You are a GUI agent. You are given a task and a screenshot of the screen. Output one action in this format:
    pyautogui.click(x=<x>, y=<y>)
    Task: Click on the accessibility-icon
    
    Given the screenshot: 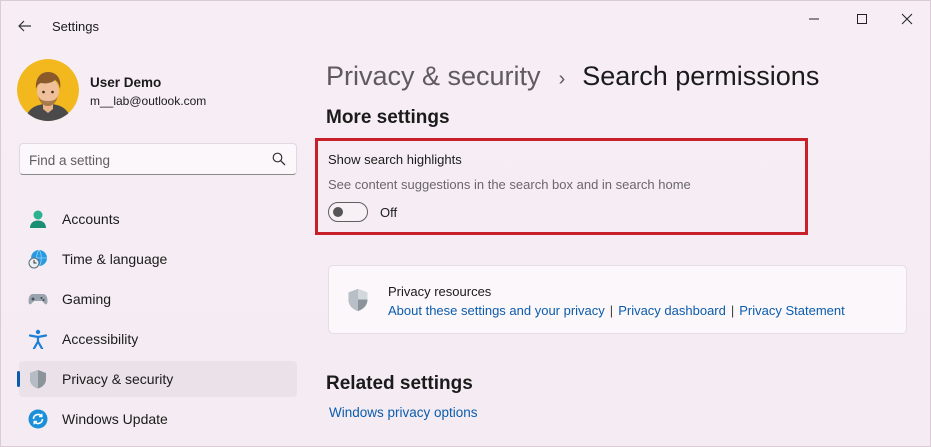 What is the action you would take?
    pyautogui.click(x=38, y=339)
    